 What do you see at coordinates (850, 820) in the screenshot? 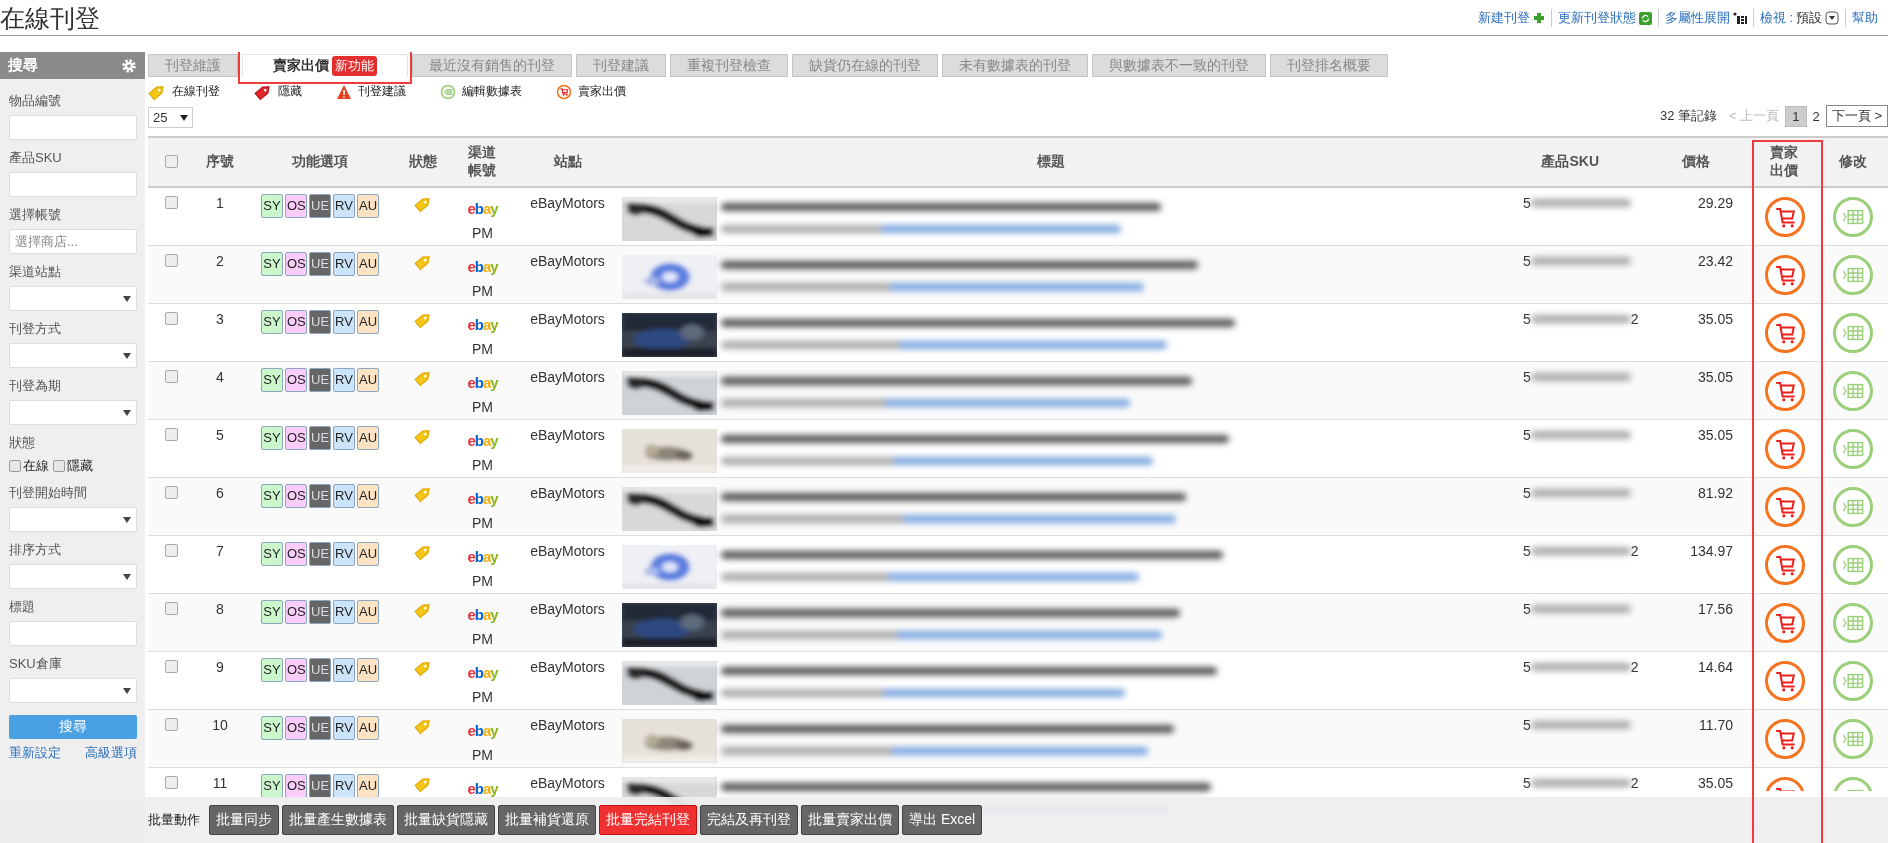
I see `bulk-action-button: 批量賣家出價` at bounding box center [850, 820].